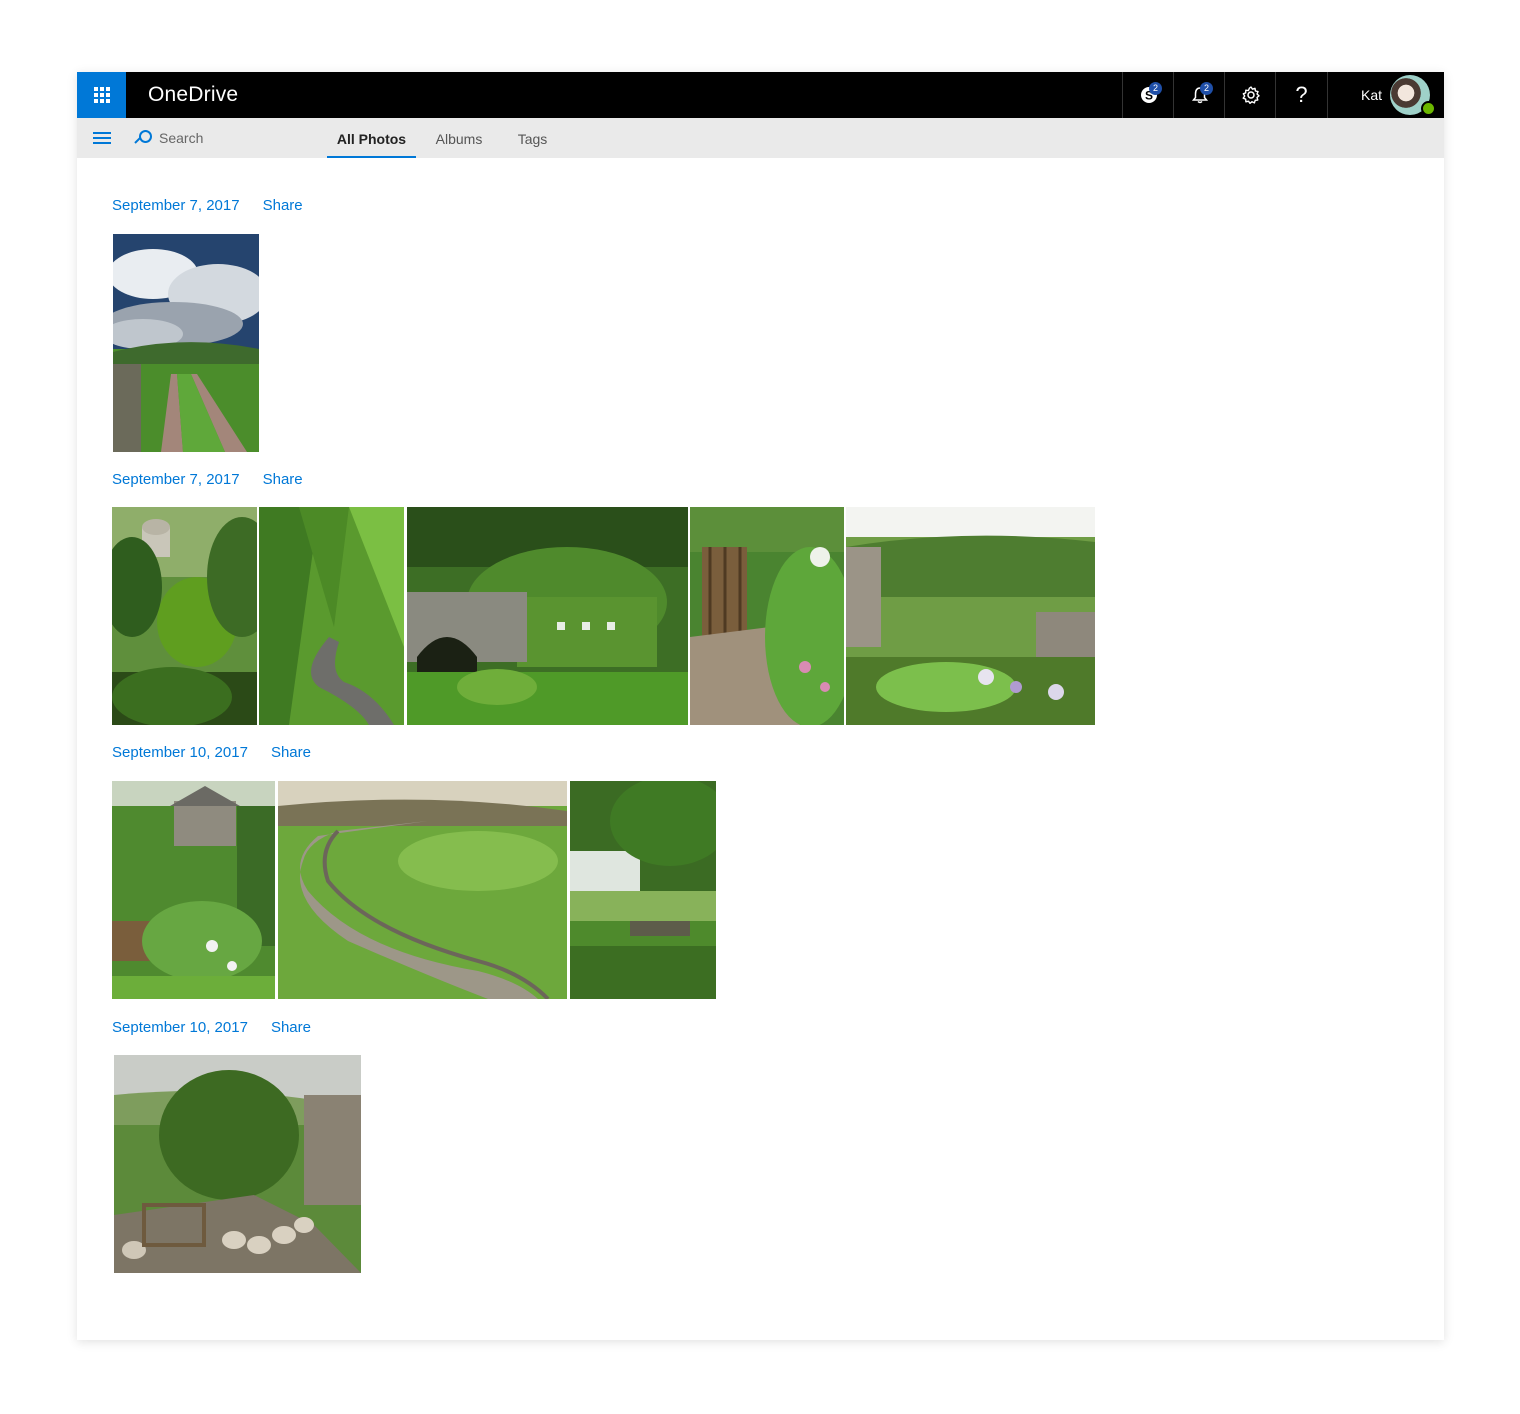 The height and width of the screenshot is (1414, 1520). What do you see at coordinates (143, 138) in the screenshot?
I see `search-icon` at bounding box center [143, 138].